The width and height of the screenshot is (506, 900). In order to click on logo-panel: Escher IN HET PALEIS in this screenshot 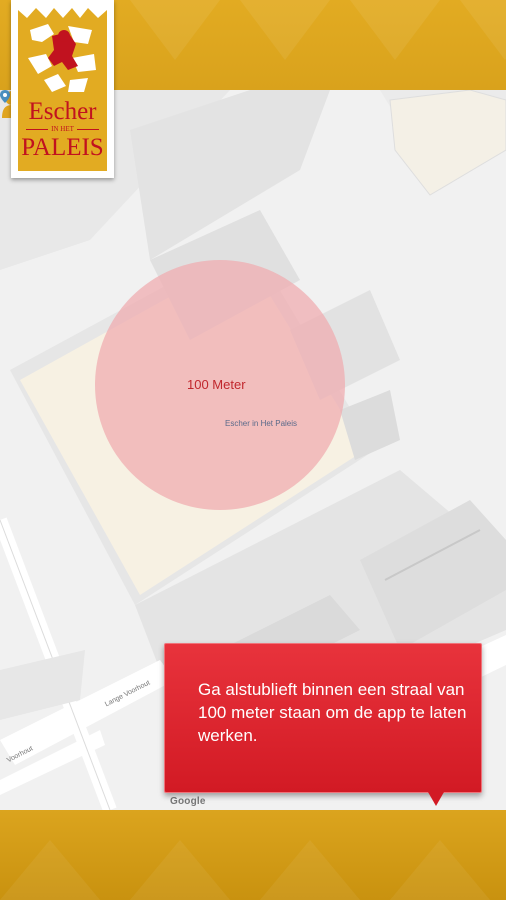, I will do `click(62, 85)`.